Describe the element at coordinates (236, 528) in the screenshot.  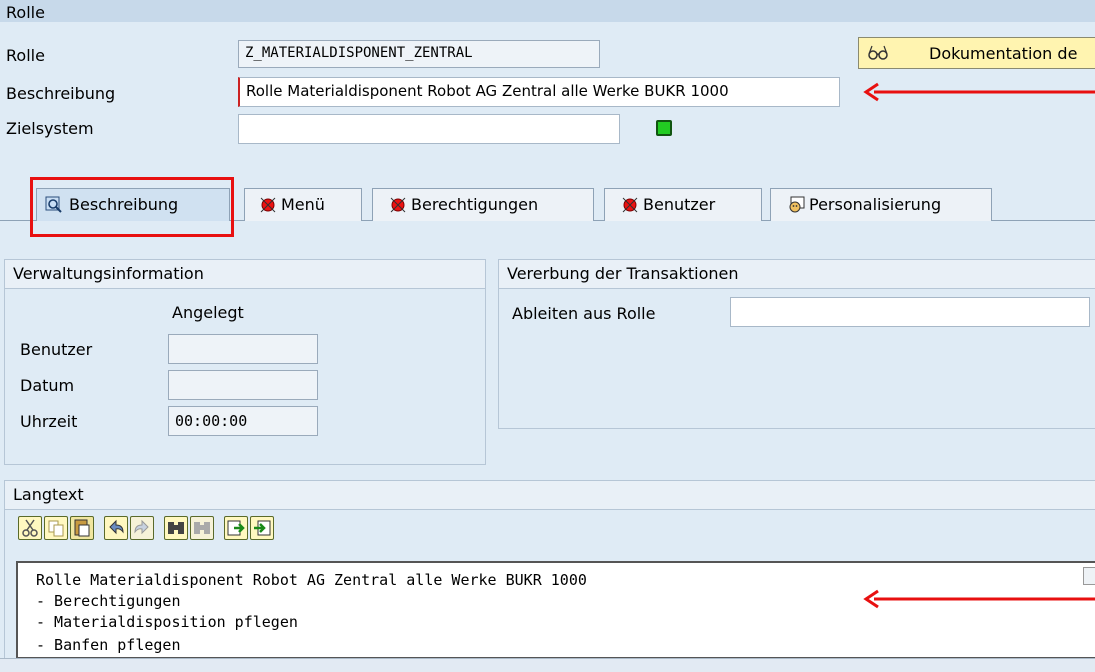
I see `import-icon` at that location.